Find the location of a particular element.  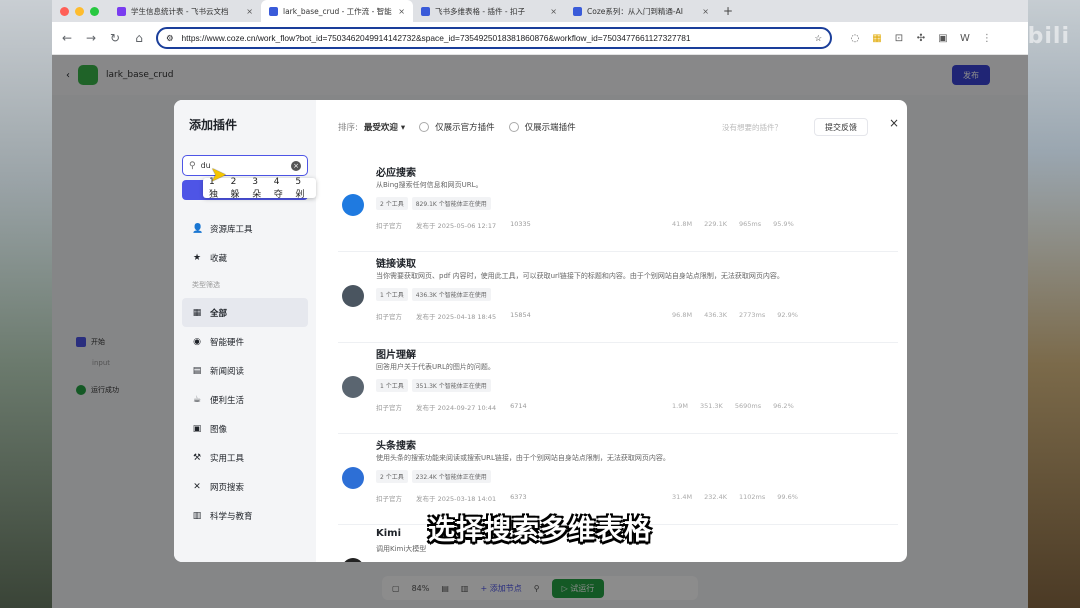

plugin-tag: 351.3K 个智能体正在使用 is located at coordinates (451, 385).